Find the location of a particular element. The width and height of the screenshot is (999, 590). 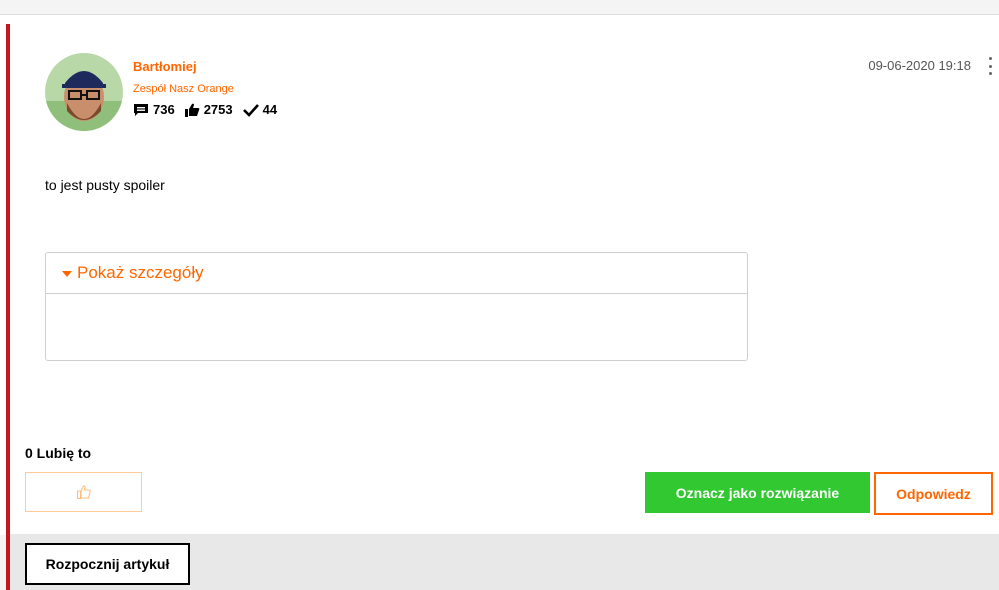

spoiler-label: Pokaż szczegóły is located at coordinates (140, 272).